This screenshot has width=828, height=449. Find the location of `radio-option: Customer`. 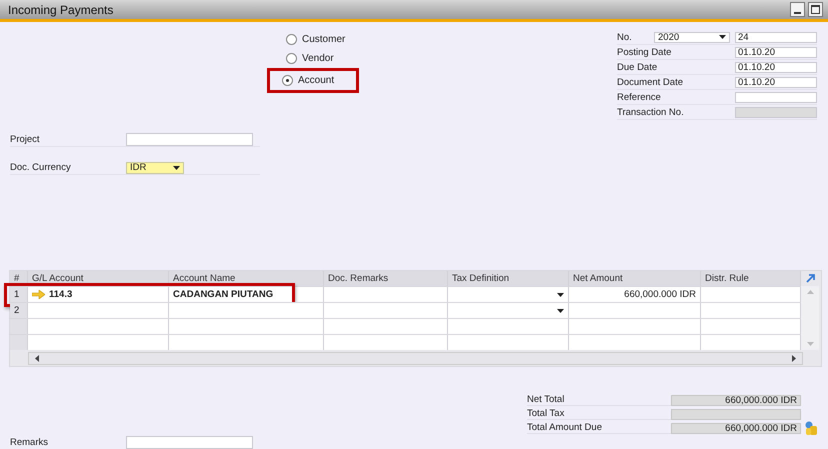

radio-option: Customer is located at coordinates (316, 39).